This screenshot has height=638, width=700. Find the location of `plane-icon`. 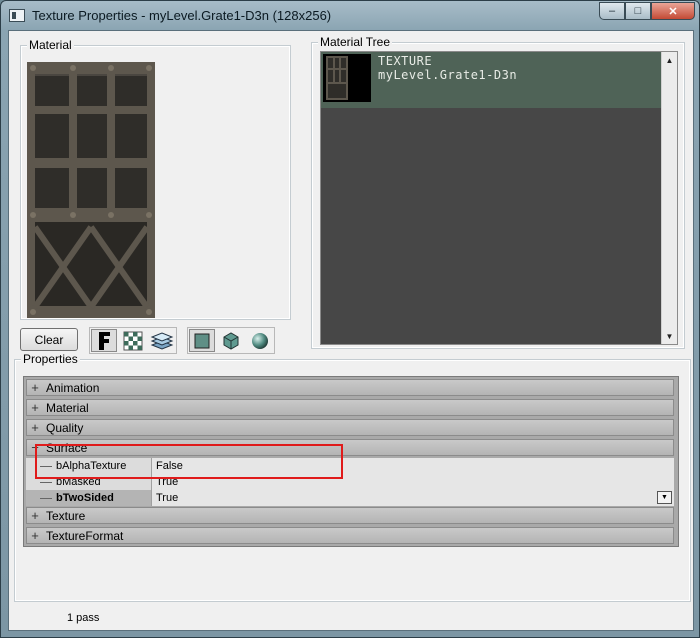

plane-icon is located at coordinates (202, 340).